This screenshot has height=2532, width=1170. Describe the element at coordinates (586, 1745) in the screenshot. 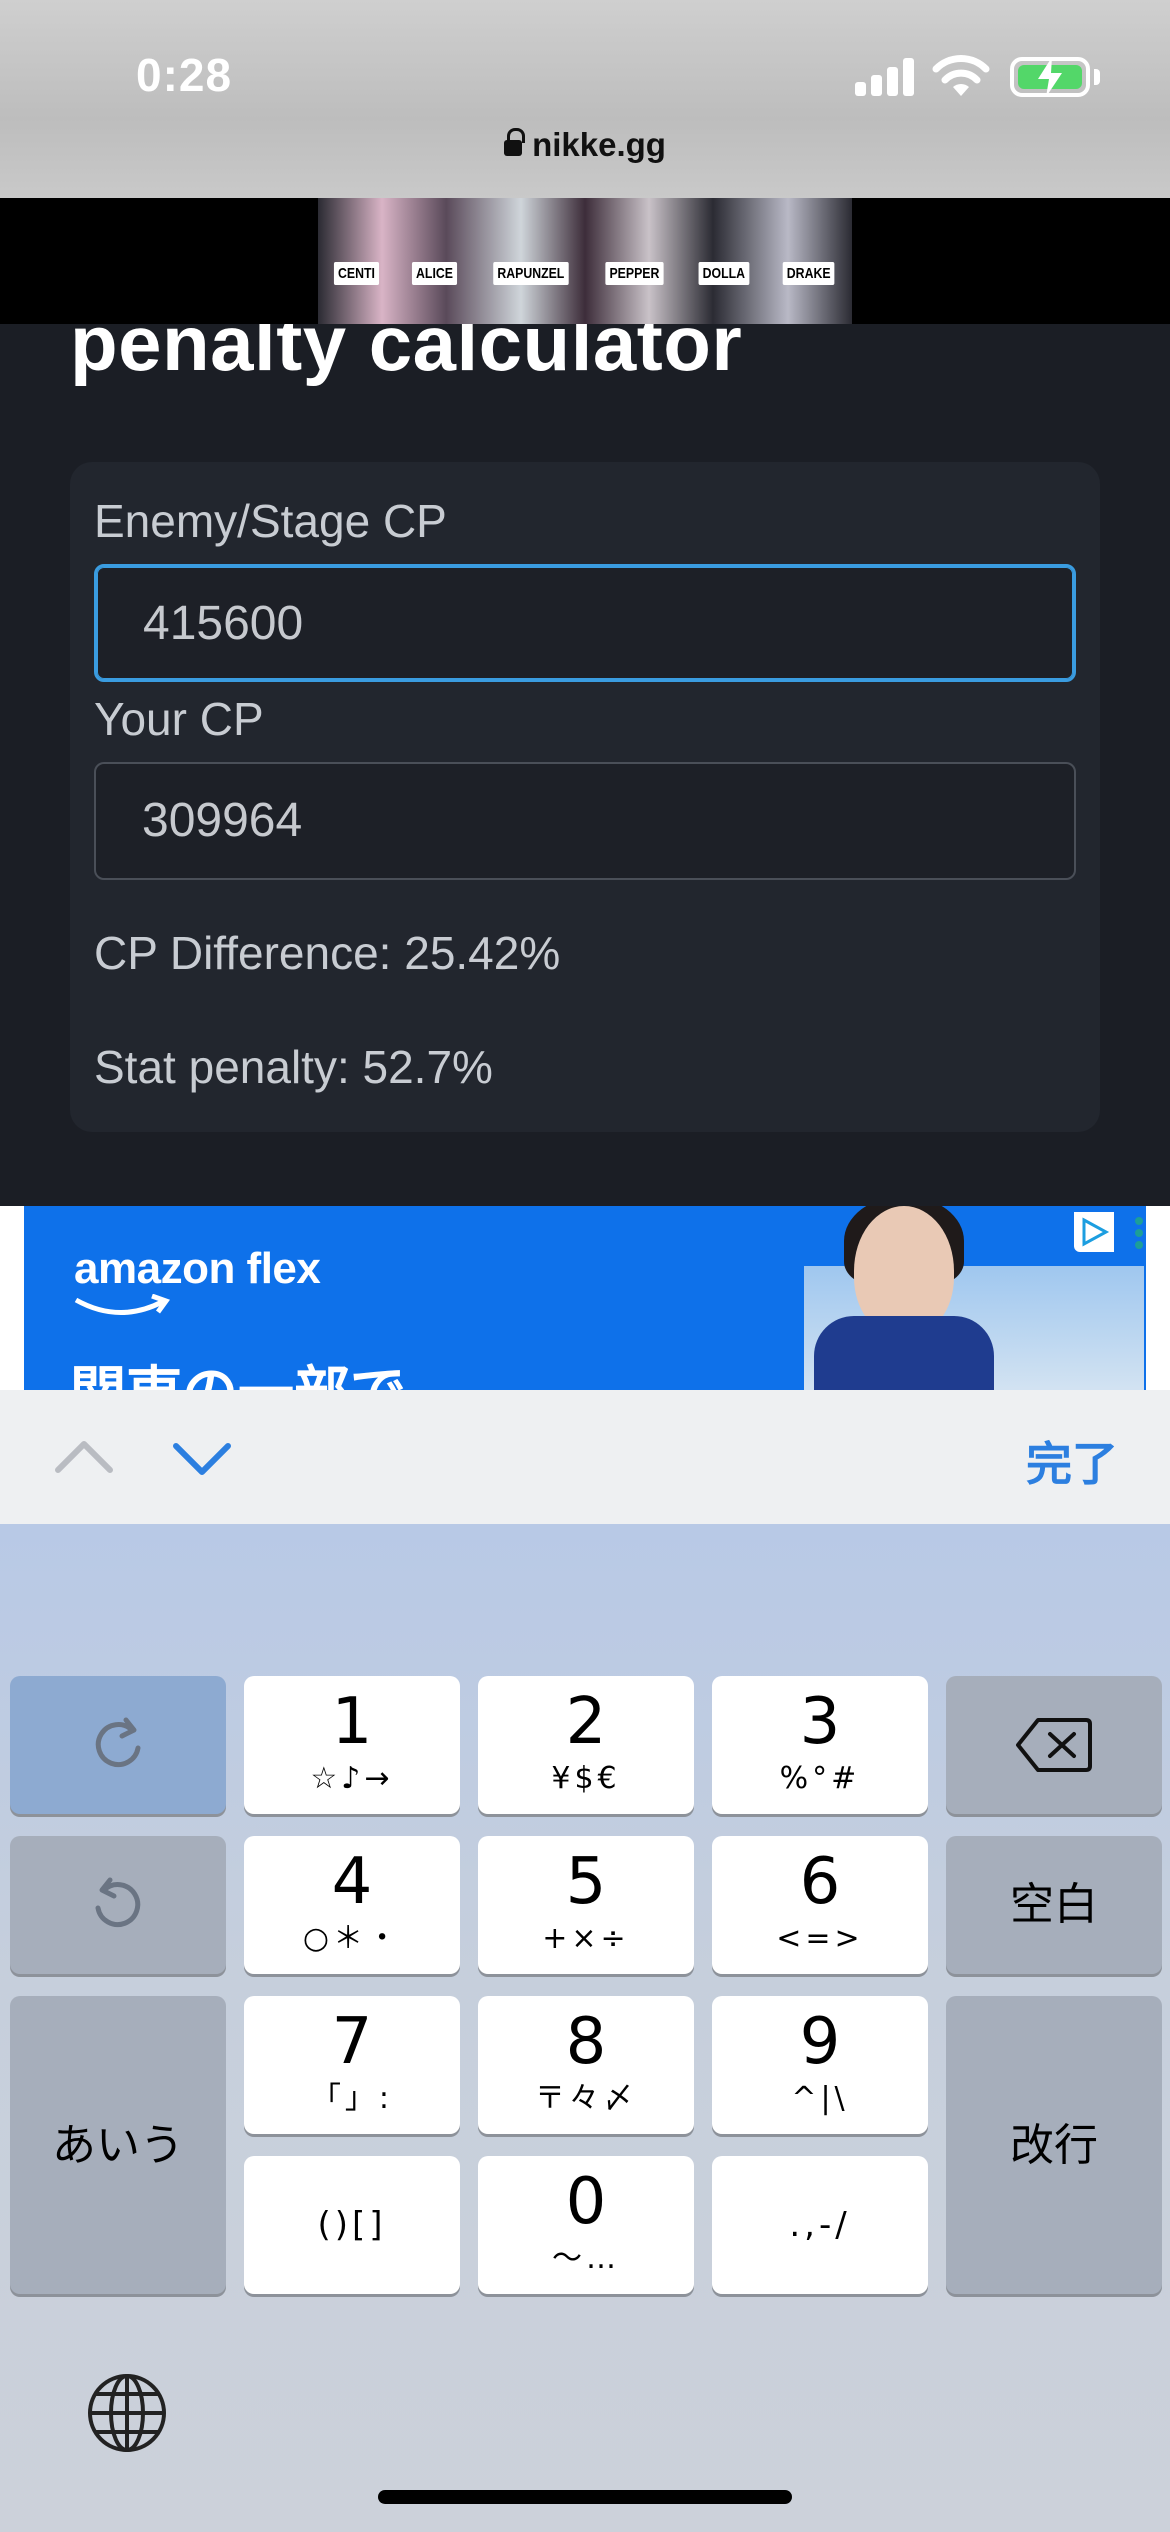

I see `key-2: 2 ¥$€` at that location.